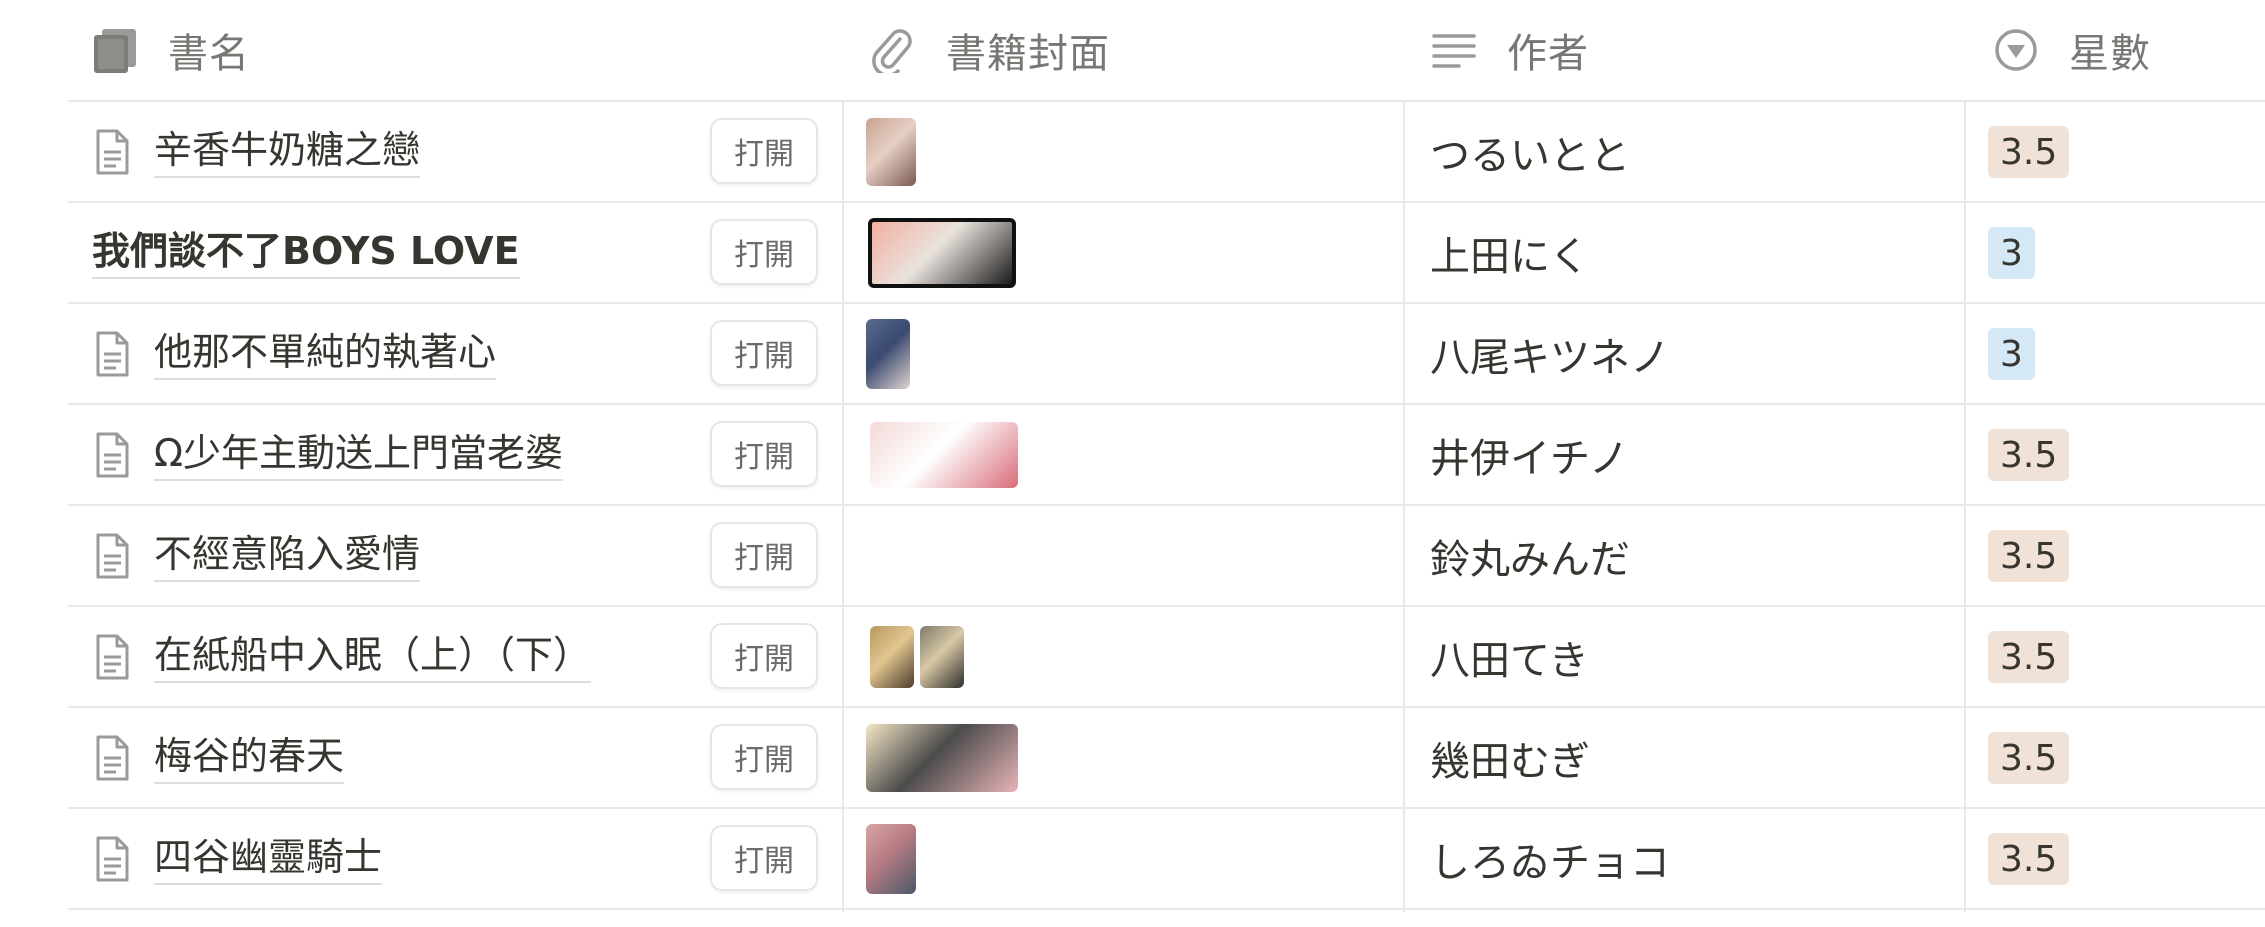 Image resolution: width=2265 pixels, height=927 pixels. Describe the element at coordinates (325, 354) in the screenshot. I see `book-title: 他那不單純的執著心` at that location.